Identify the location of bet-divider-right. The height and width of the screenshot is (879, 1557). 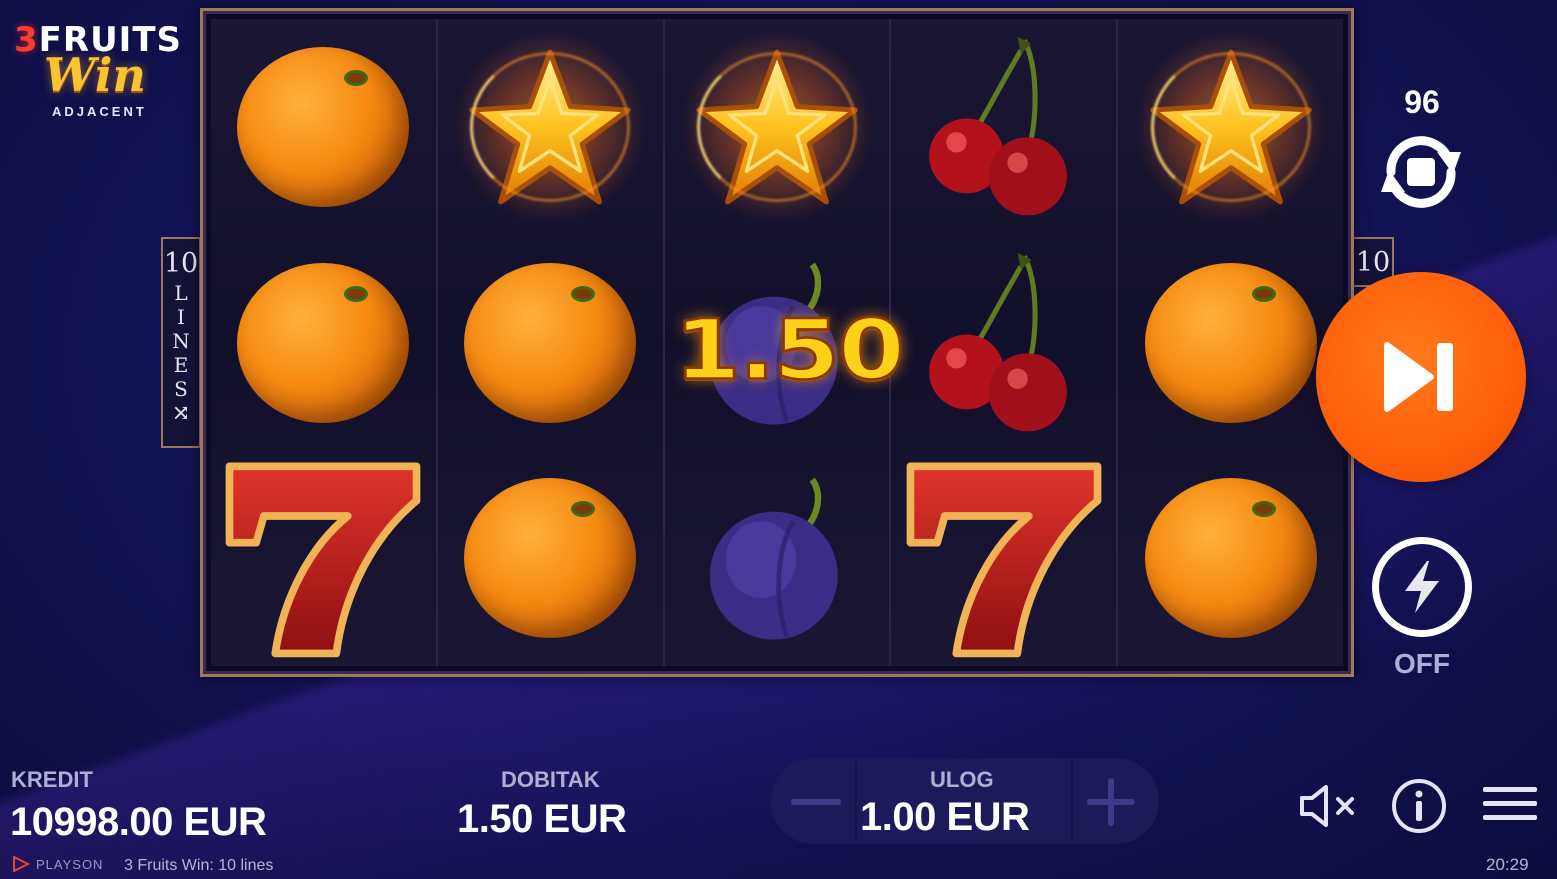
(1072, 801).